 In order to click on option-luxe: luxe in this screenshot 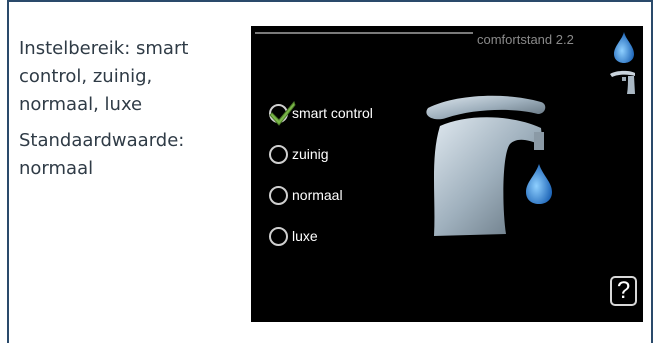, I will do `click(321, 236)`.